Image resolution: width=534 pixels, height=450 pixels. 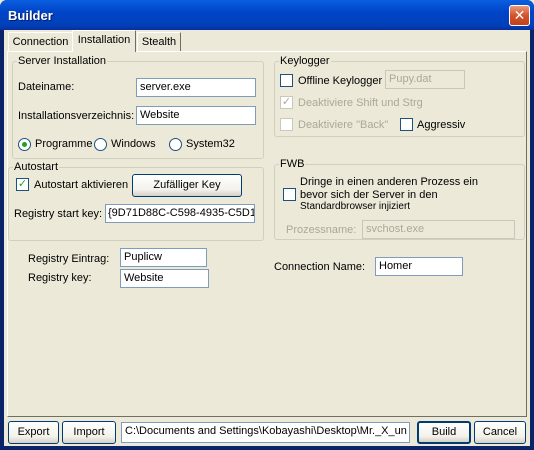 What do you see at coordinates (33, 432) in the screenshot?
I see `export-button: Export` at bounding box center [33, 432].